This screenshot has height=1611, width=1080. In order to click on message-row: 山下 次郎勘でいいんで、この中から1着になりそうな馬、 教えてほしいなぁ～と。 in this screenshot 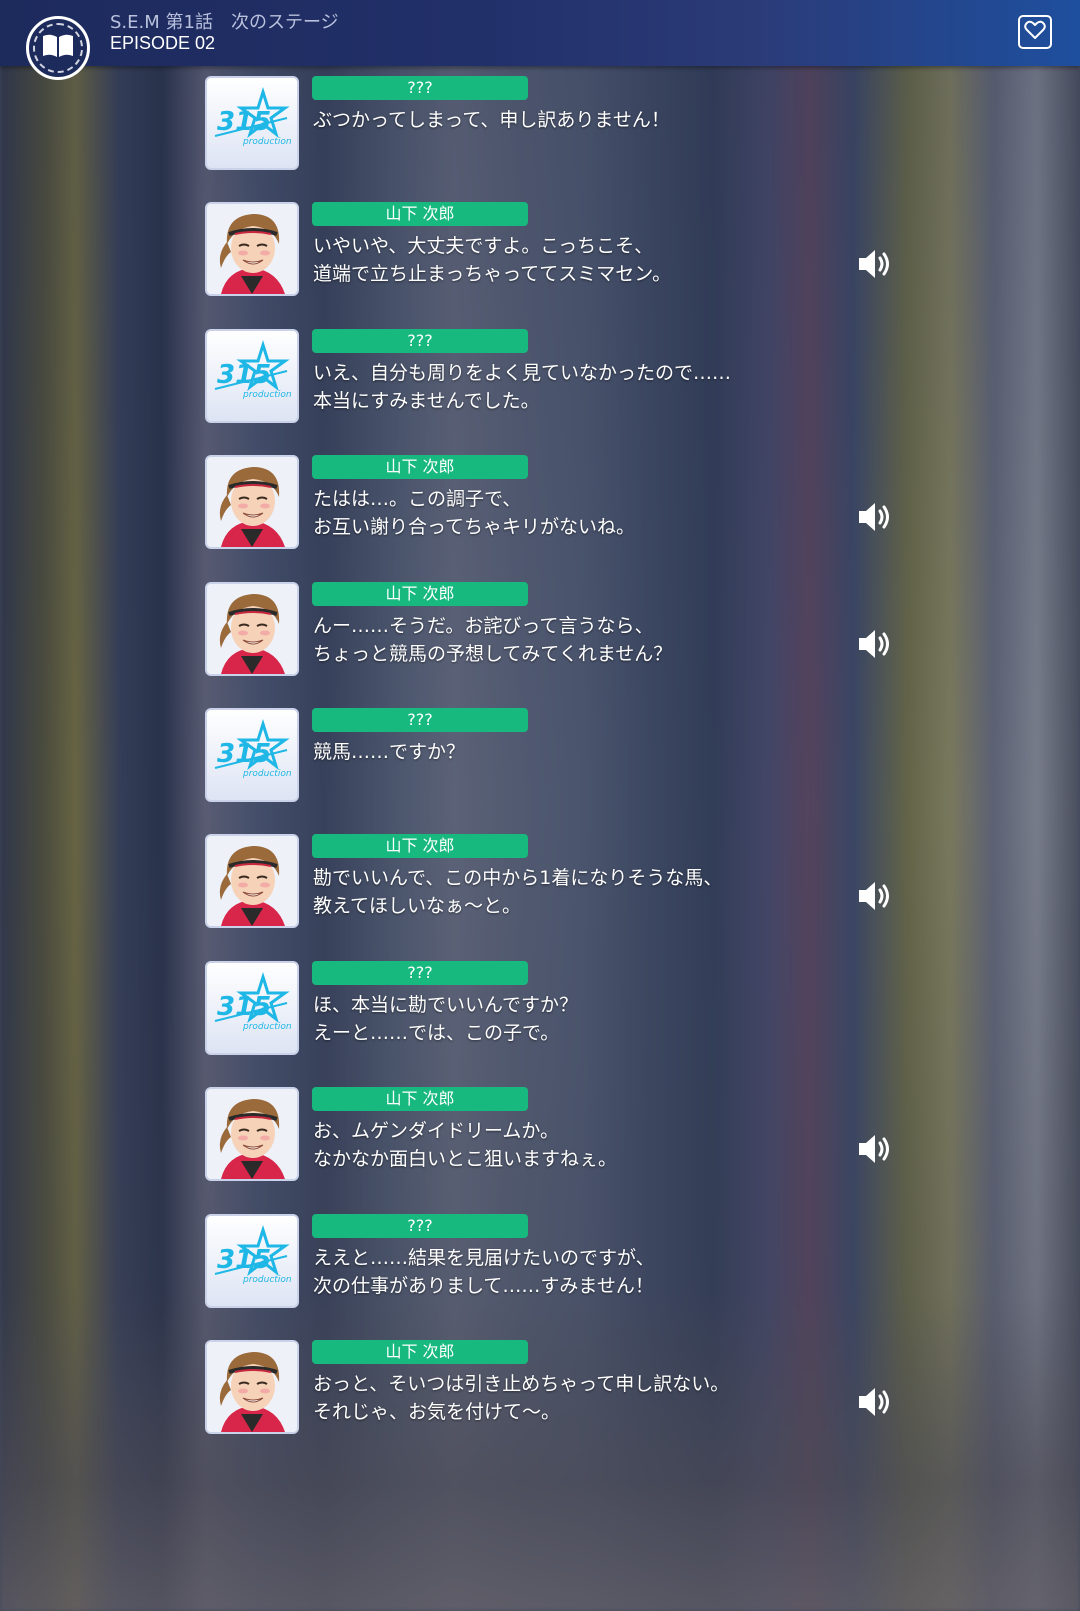, I will do `click(555, 882)`.